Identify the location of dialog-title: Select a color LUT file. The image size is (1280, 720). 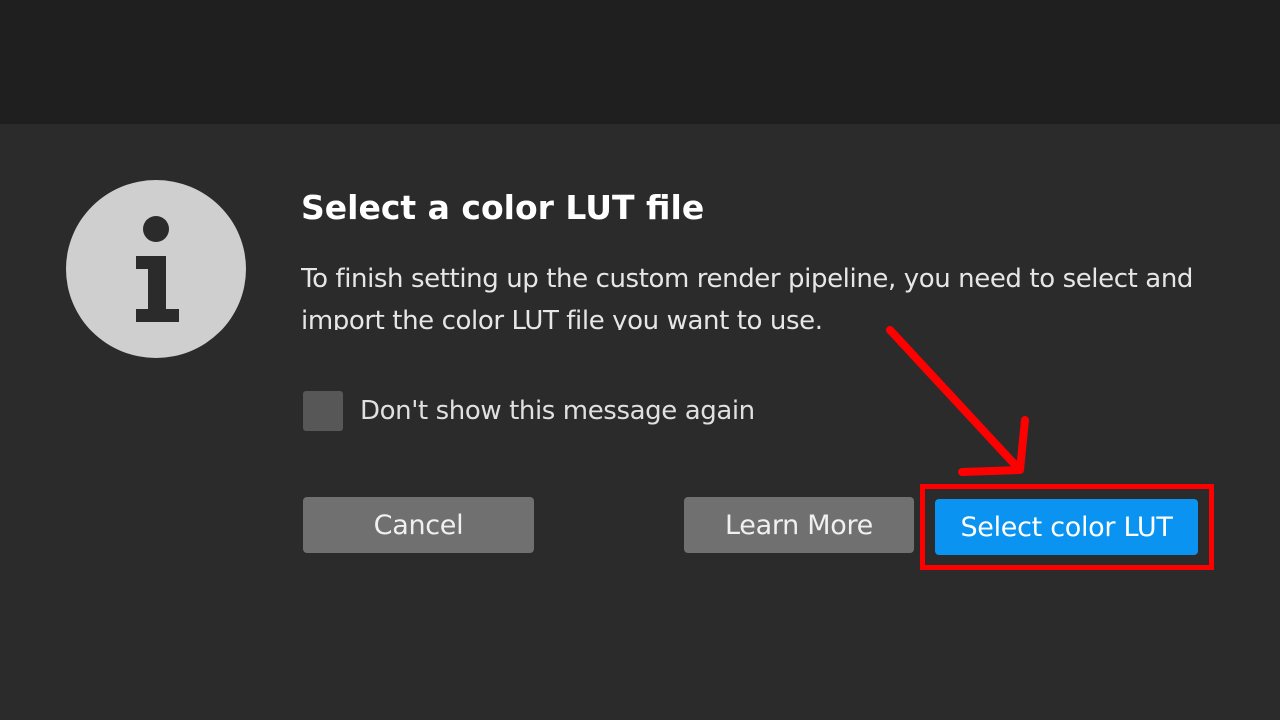
(503, 207).